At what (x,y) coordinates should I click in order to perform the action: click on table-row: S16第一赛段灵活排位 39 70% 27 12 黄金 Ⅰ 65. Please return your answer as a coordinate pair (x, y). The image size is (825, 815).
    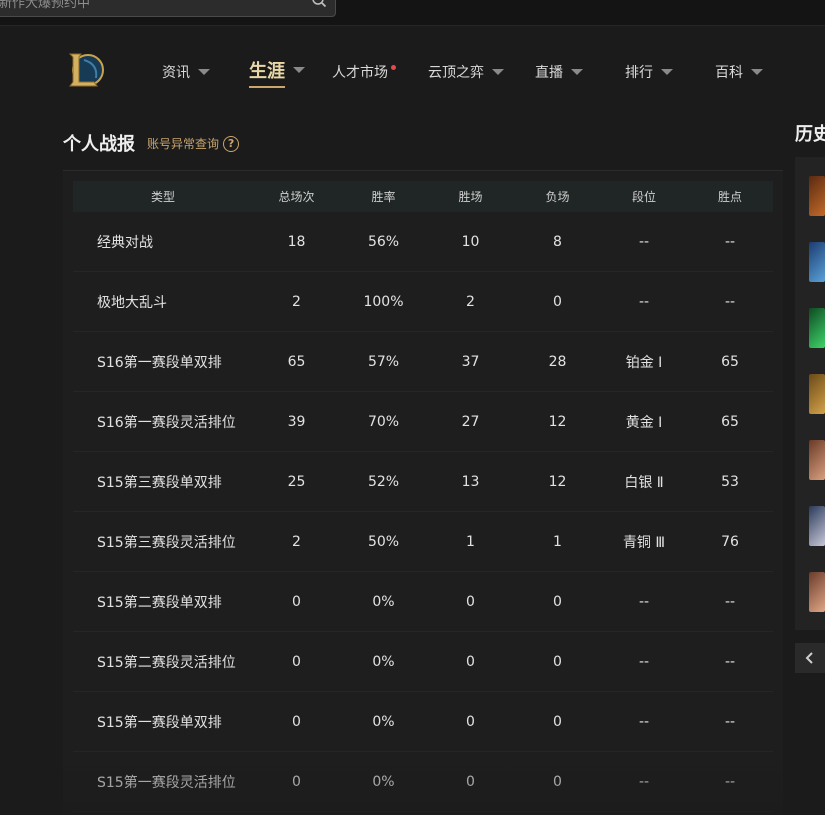
    Looking at the image, I should click on (423, 422).